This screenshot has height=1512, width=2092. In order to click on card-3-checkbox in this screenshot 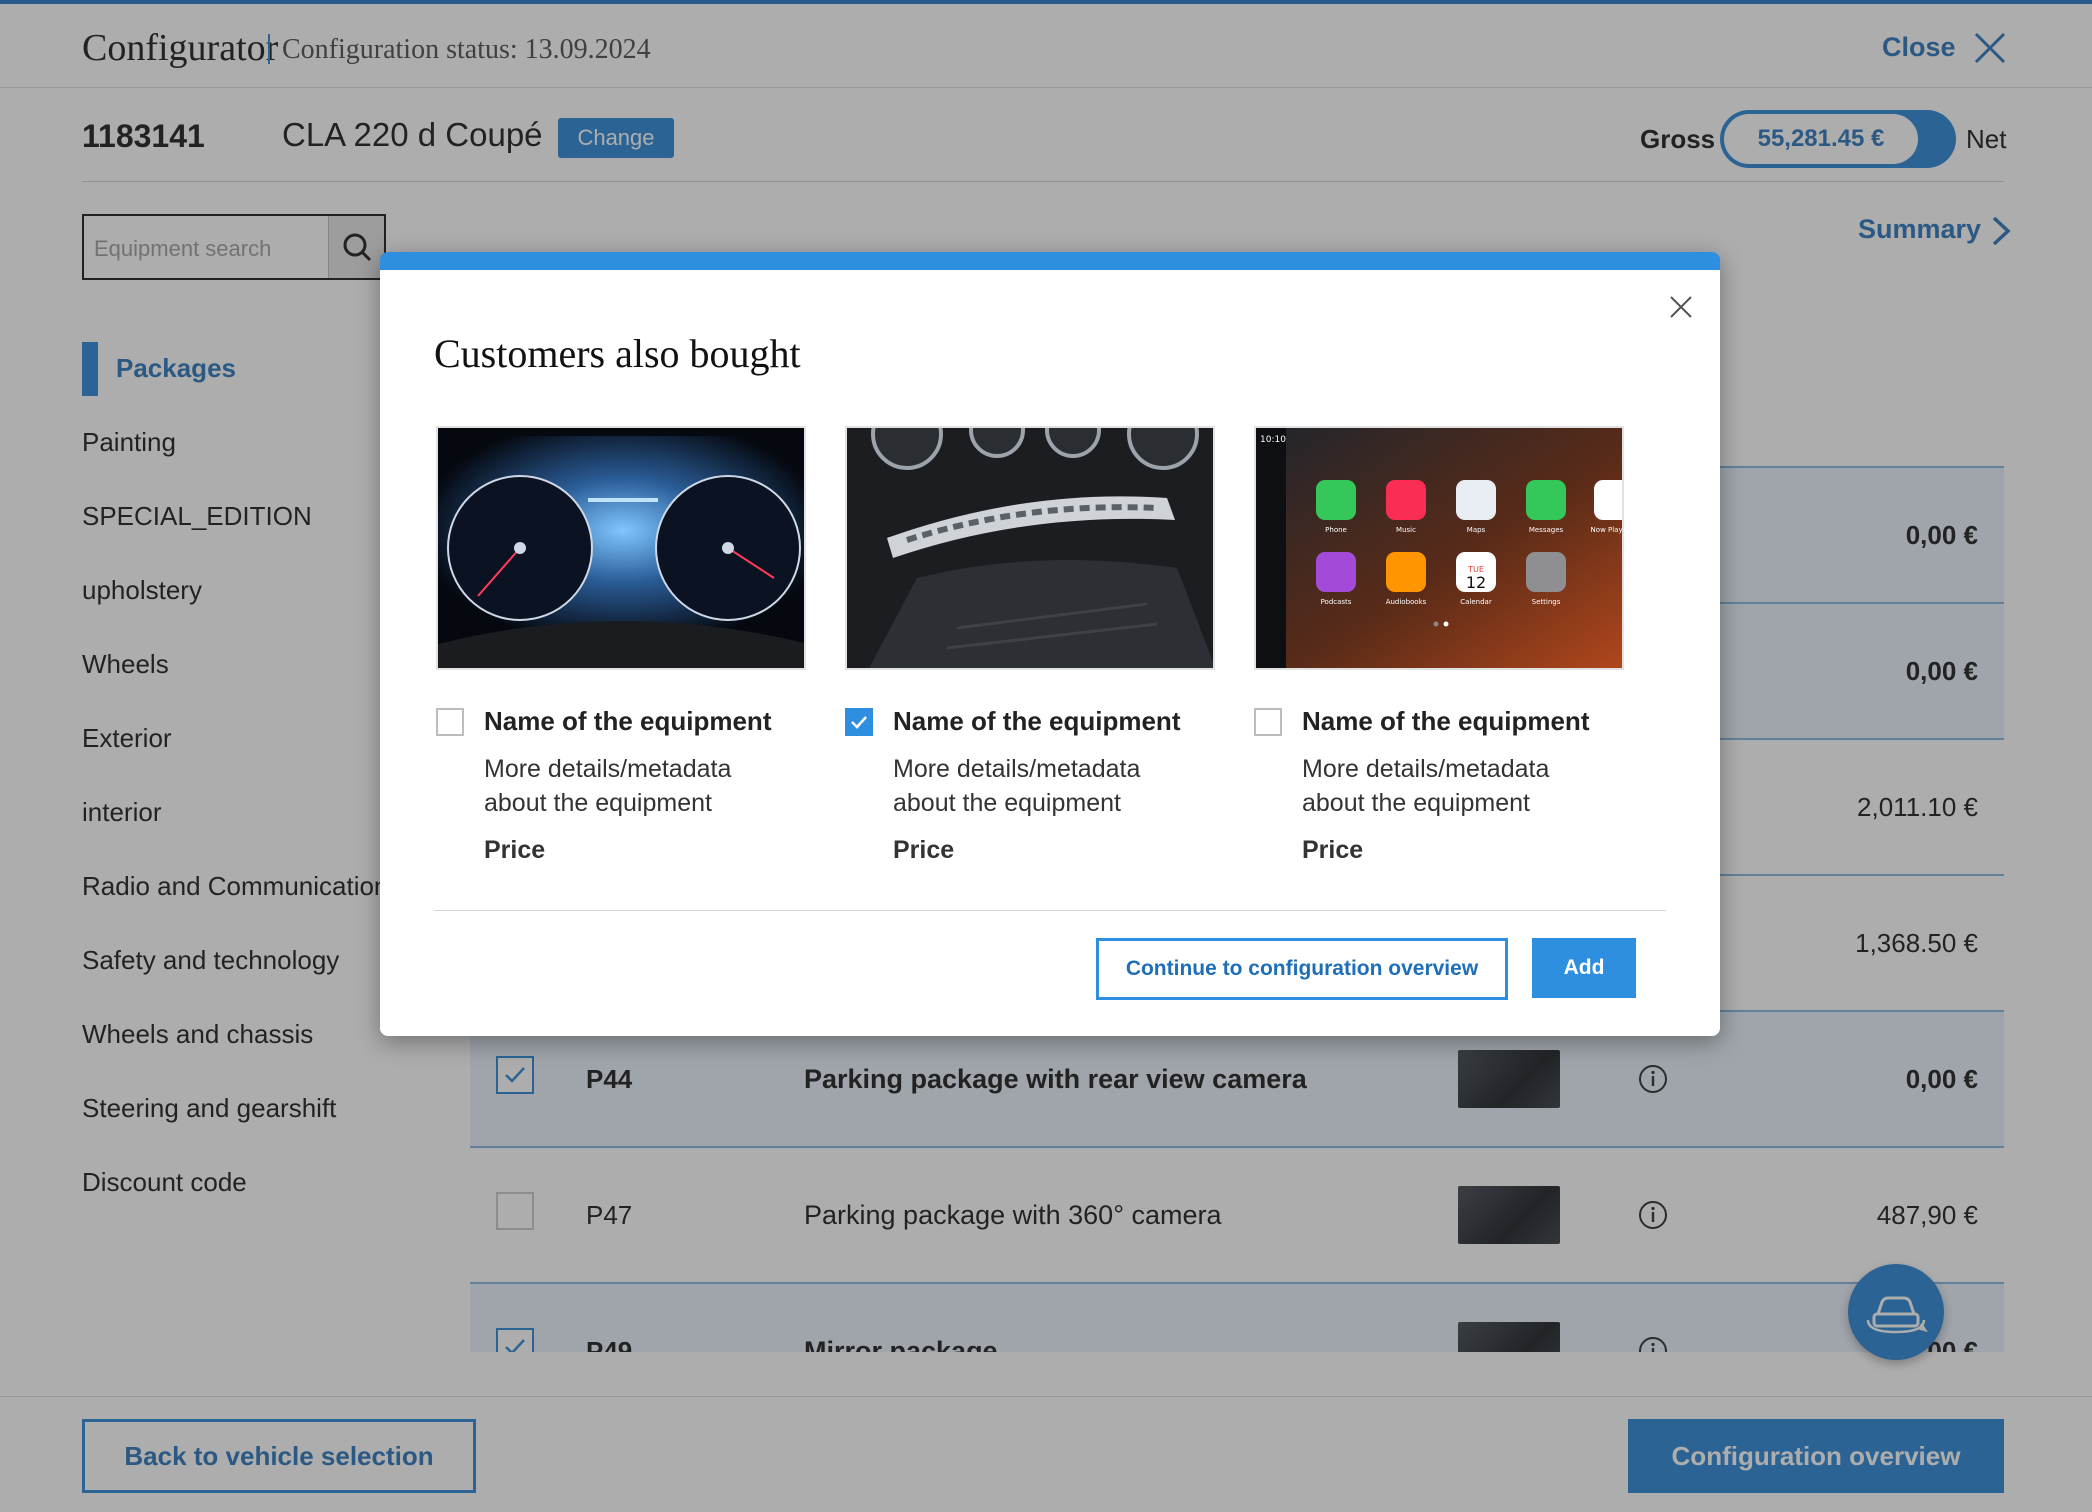, I will do `click(1268, 722)`.